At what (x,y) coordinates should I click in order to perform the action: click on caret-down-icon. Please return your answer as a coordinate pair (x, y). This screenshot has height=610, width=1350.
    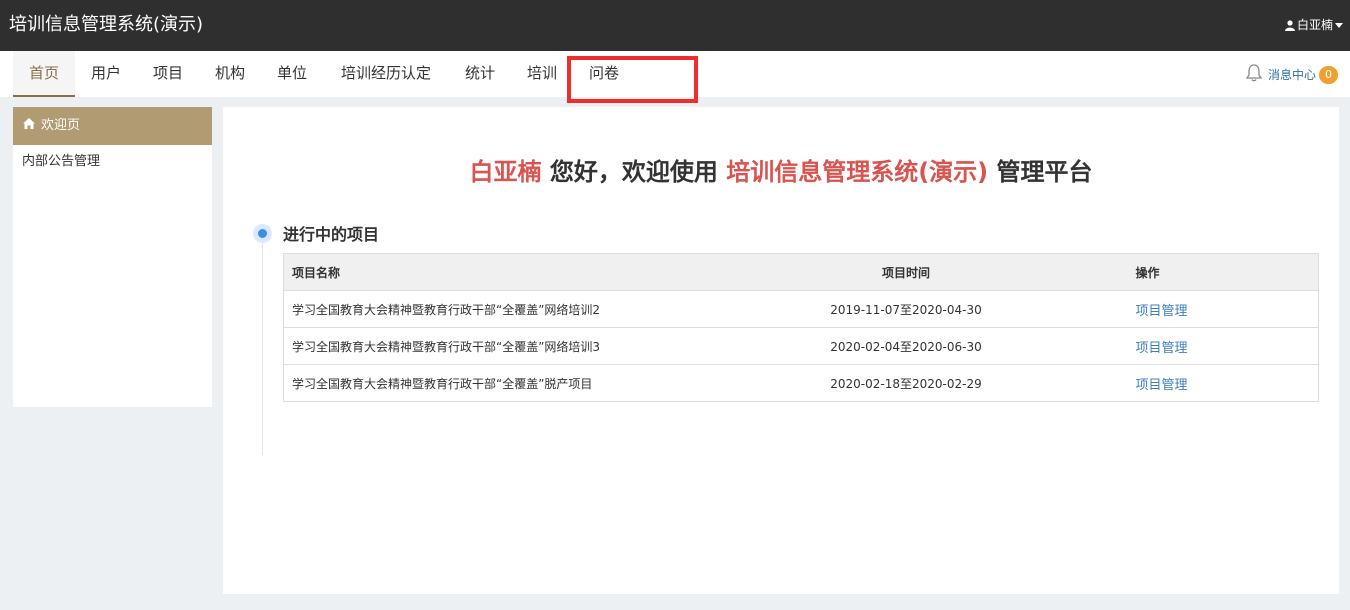
    Looking at the image, I should click on (1339, 25).